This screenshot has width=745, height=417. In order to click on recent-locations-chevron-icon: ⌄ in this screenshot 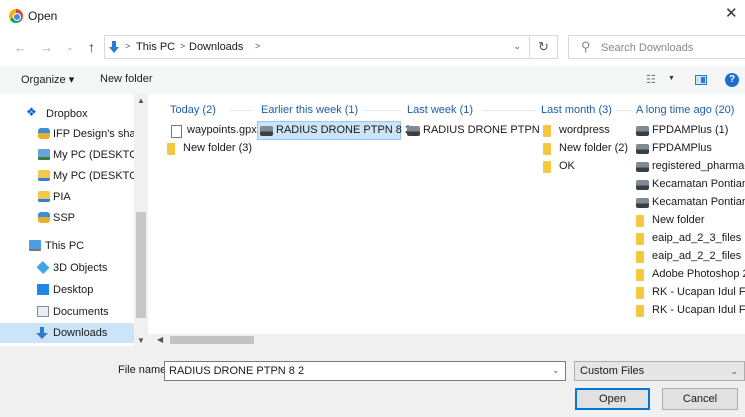, I will do `click(70, 47)`.